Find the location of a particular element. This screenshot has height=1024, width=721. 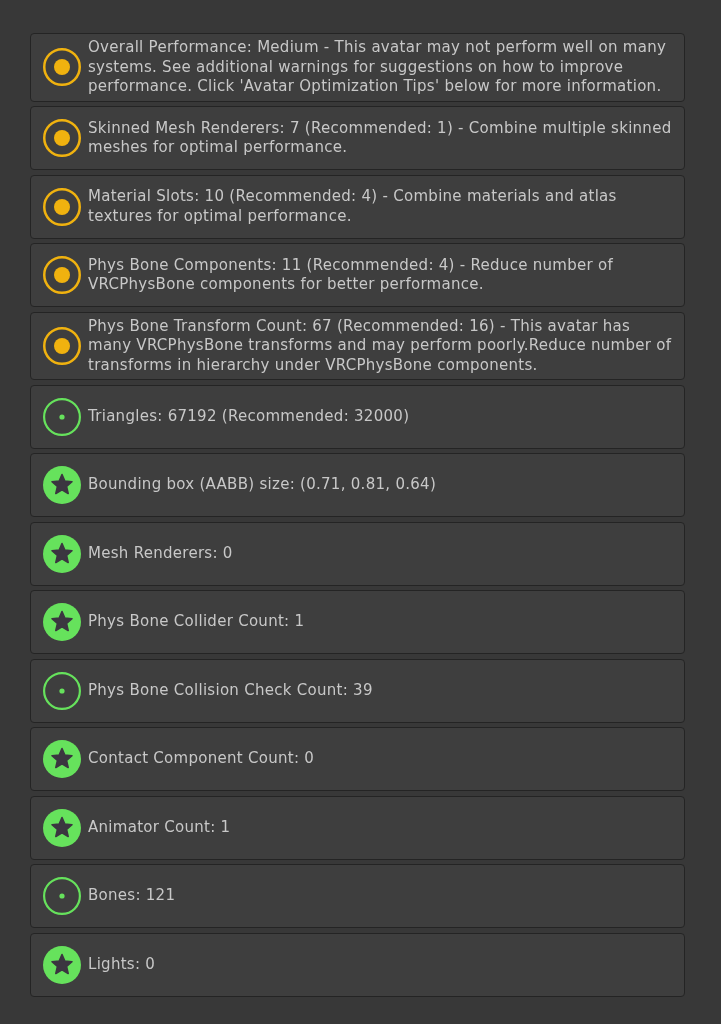

performance-message: Bounding box (AABB) size: (0.71, 0.81, 0.64) is located at coordinates (263, 485).